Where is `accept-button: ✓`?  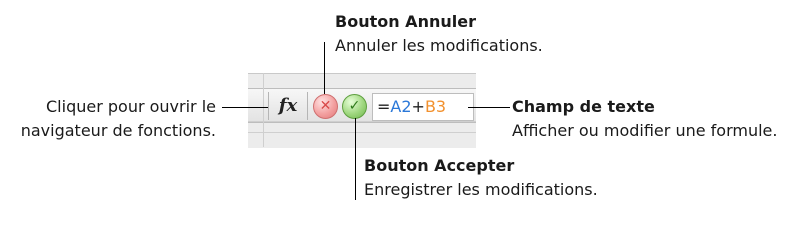
accept-button: ✓ is located at coordinates (354, 106).